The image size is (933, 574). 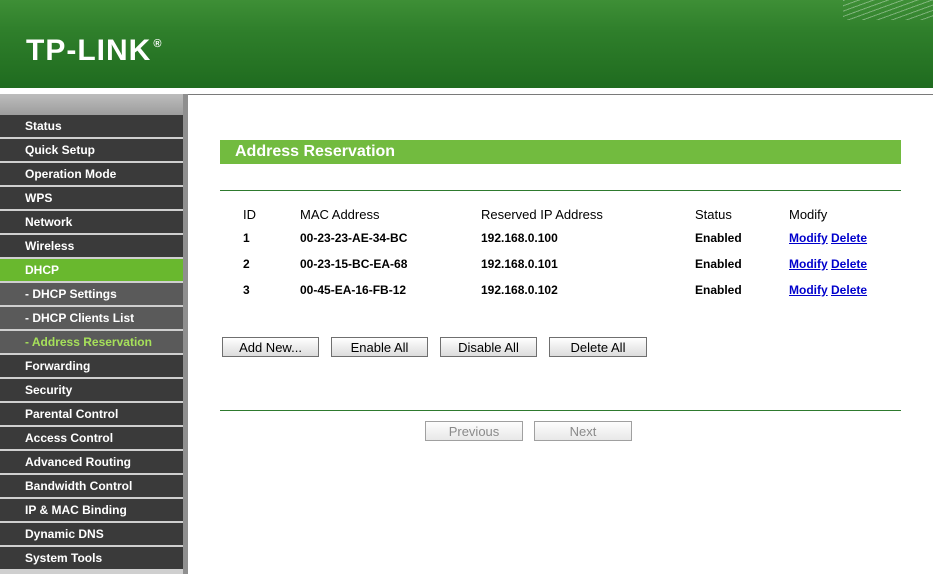 I want to click on sidebar-item-ip-mac-binding: IP & MAC Binding, so click(x=91, y=510).